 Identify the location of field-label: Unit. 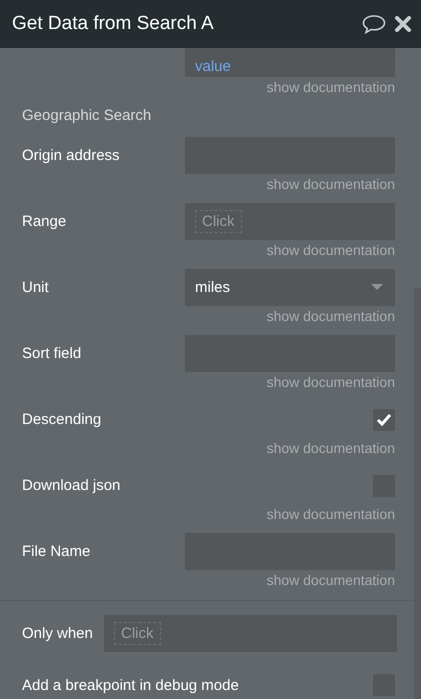
(35, 287).